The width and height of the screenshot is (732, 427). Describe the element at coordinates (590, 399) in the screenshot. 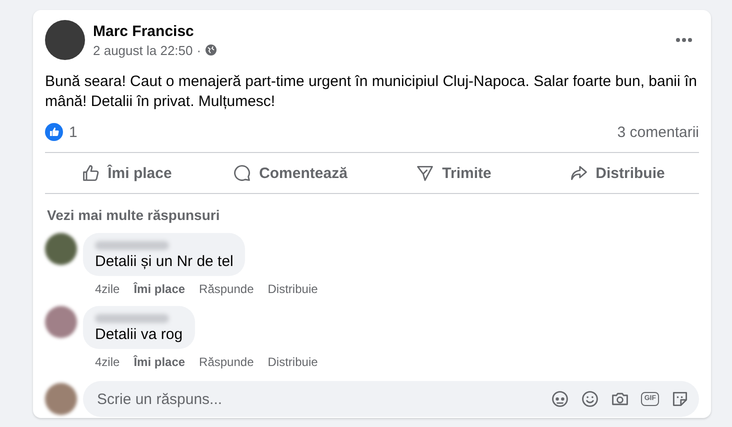

I see `smiley-icon` at that location.